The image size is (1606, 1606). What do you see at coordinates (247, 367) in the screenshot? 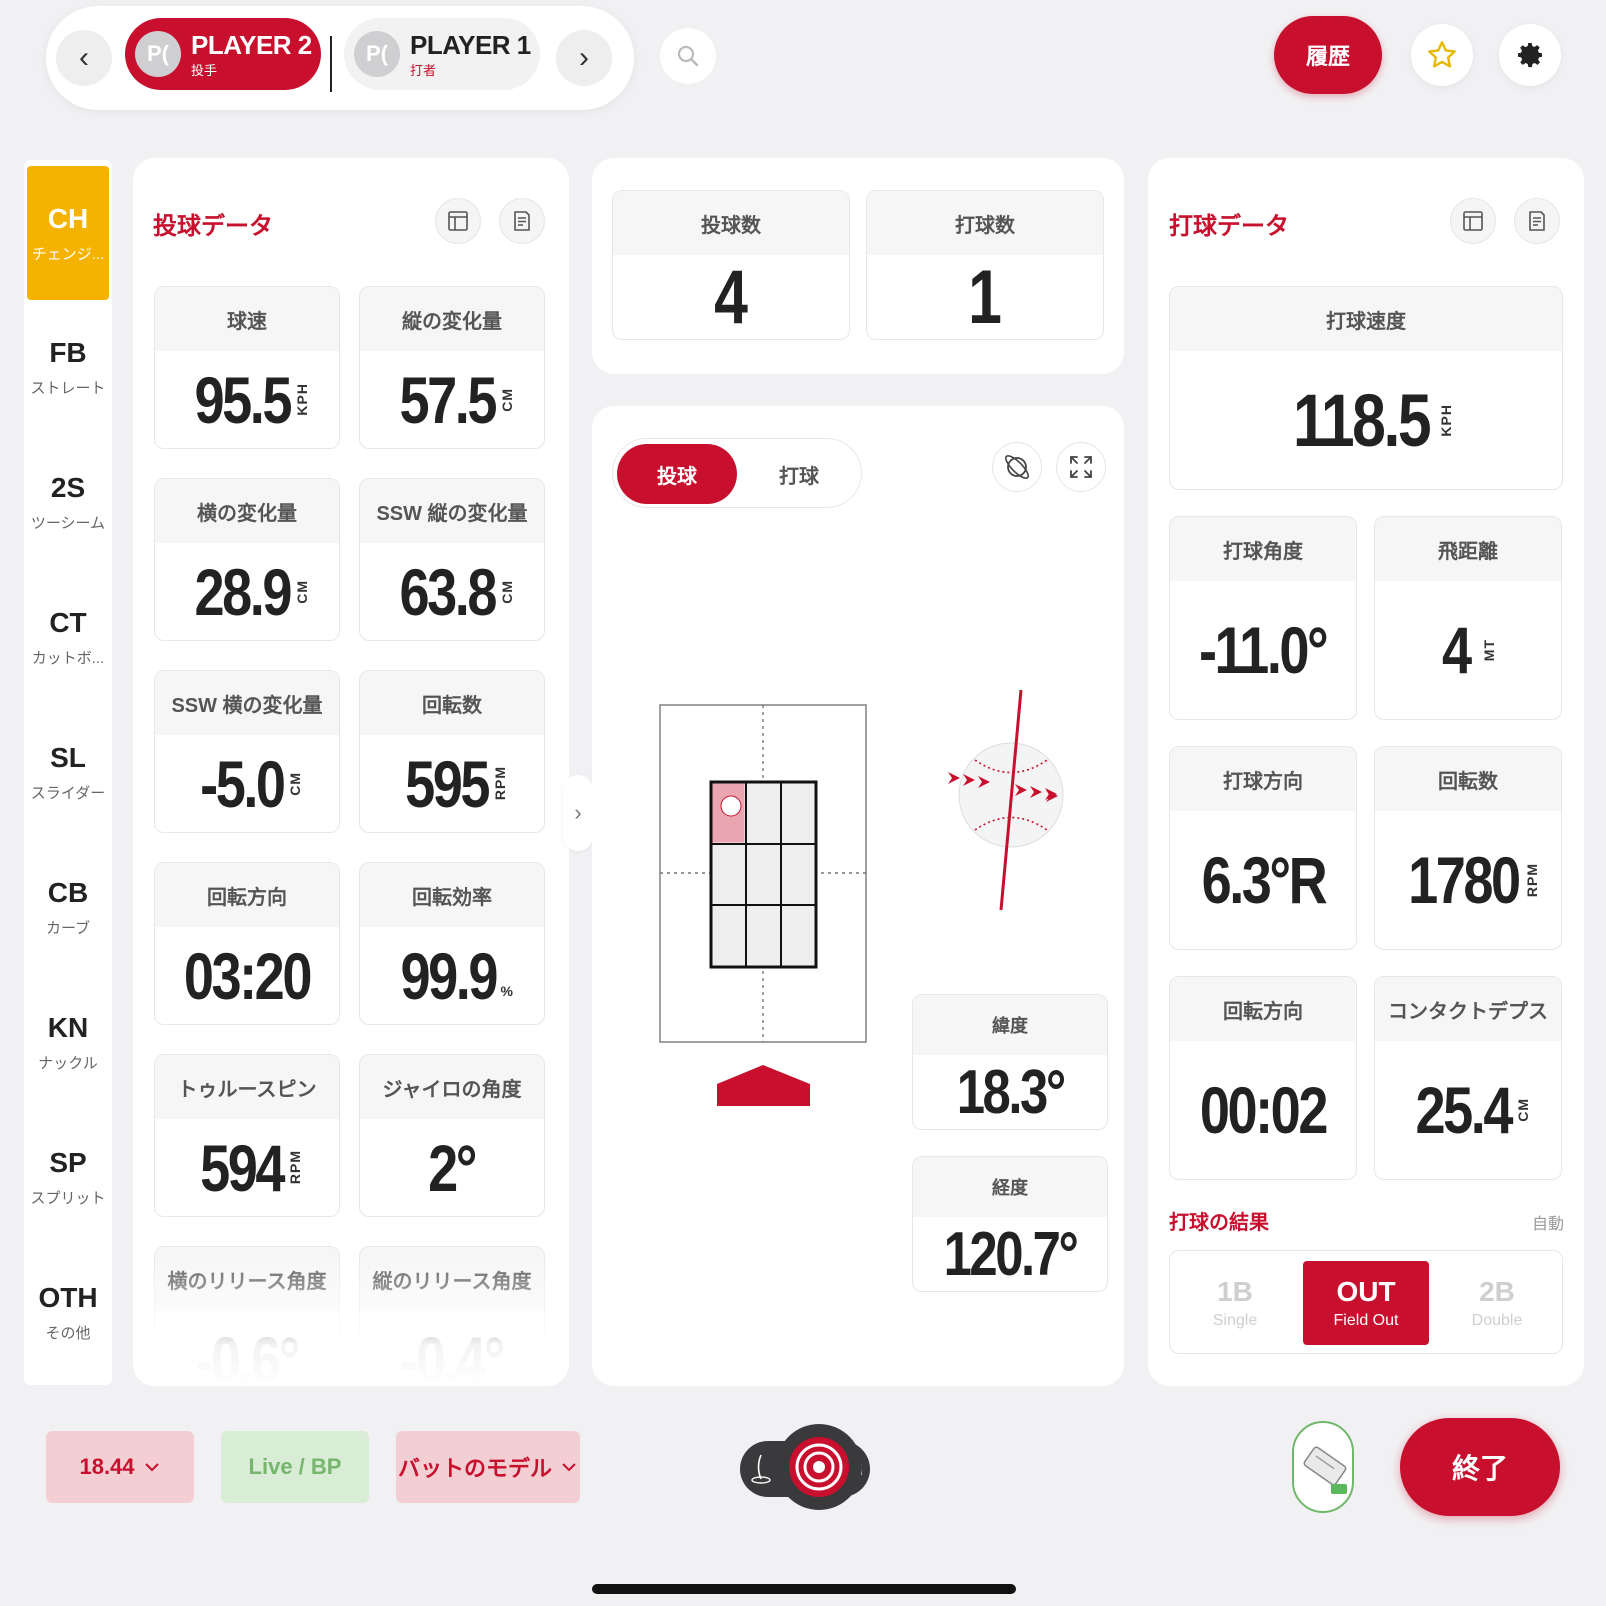
I see `metric-velocity: 球速 95.5 KPH` at bounding box center [247, 367].